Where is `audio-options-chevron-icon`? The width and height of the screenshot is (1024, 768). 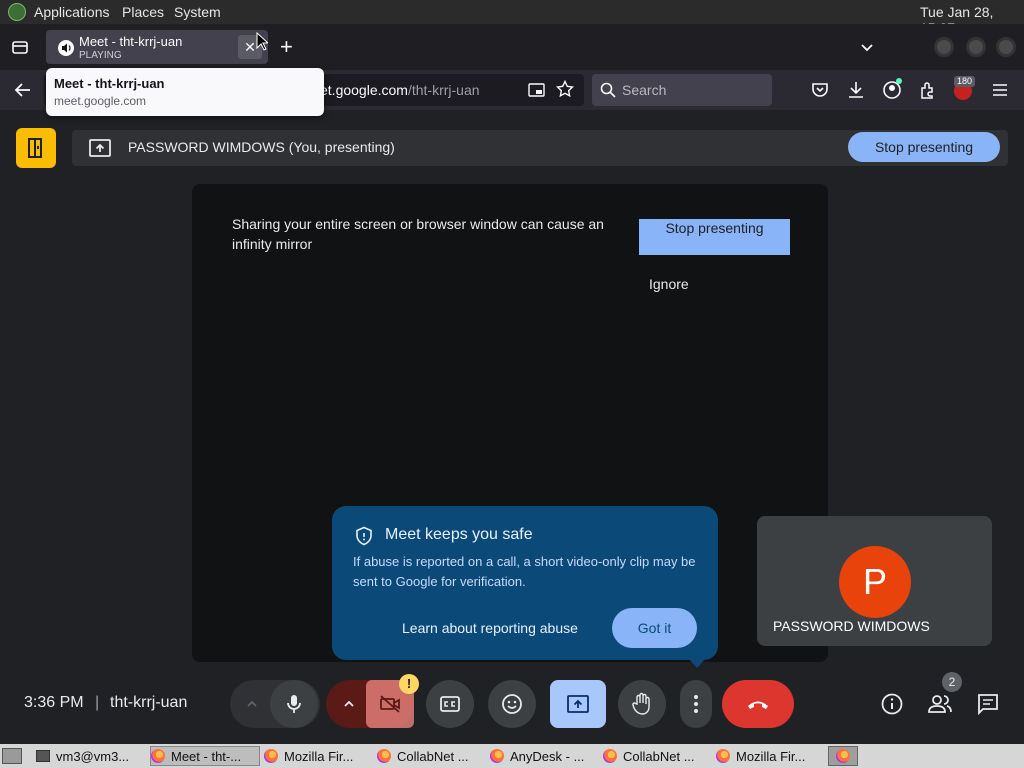 audio-options-chevron-icon is located at coordinates (252, 704).